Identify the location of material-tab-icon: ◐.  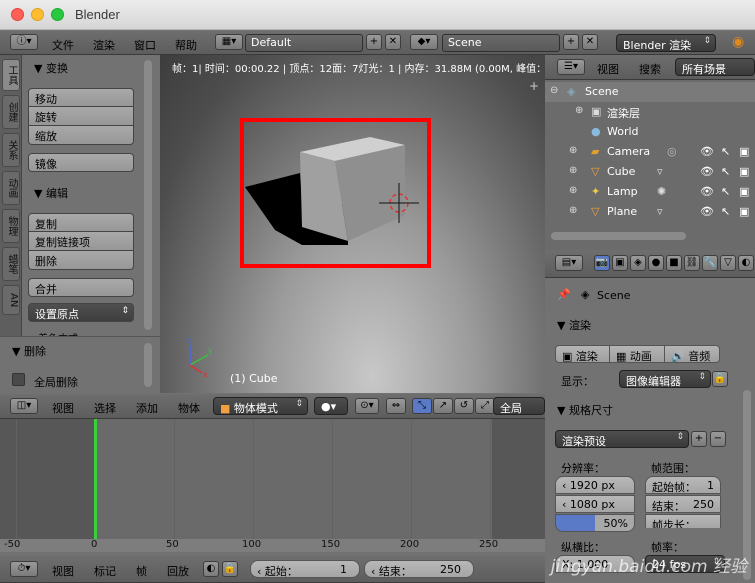
(746, 263).